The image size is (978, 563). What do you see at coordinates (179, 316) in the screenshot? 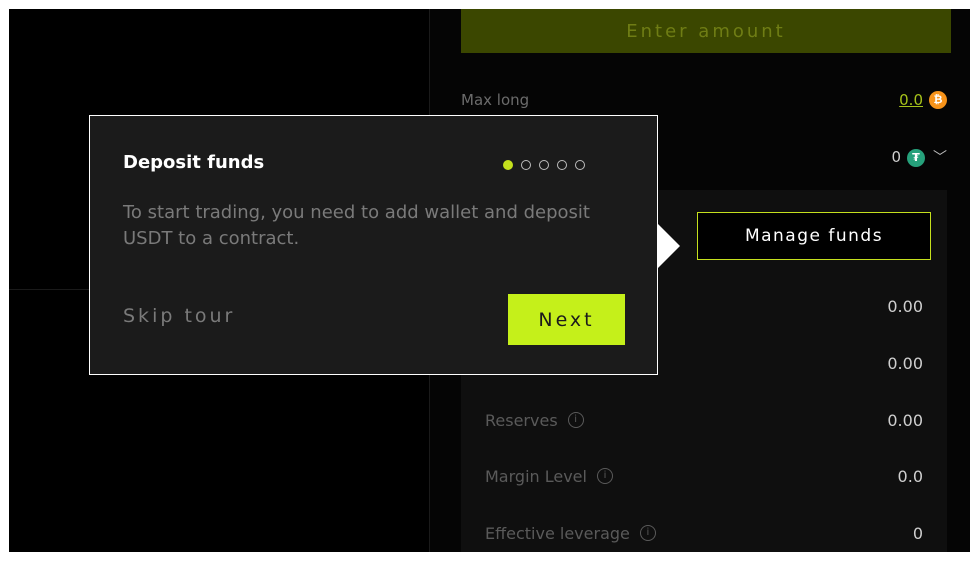
I see `skip-tour-button: Skip tour` at bounding box center [179, 316].